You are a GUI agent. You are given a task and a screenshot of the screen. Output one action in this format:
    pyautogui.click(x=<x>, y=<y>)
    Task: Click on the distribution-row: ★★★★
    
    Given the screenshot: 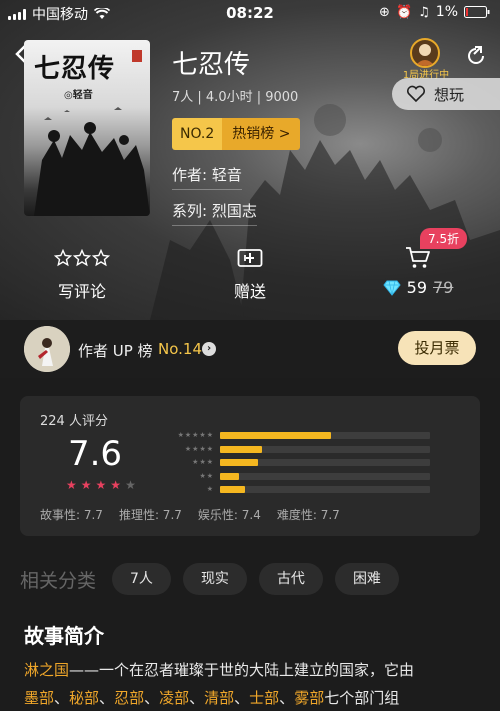 What is the action you would take?
    pyautogui.click(x=305, y=451)
    